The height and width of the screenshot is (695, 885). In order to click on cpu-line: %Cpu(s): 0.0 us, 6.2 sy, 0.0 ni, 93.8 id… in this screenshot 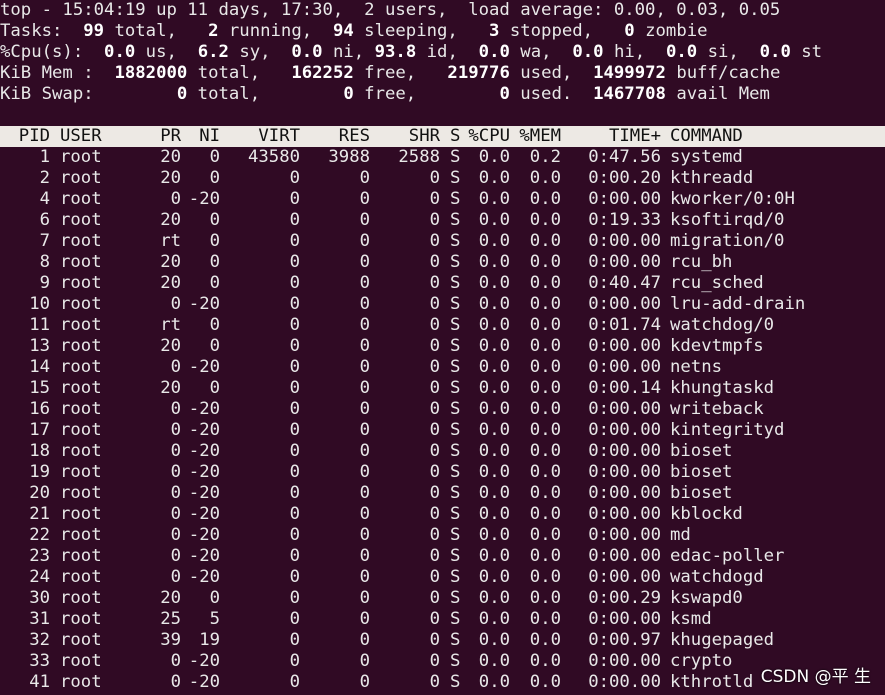, I will do `click(411, 52)`.